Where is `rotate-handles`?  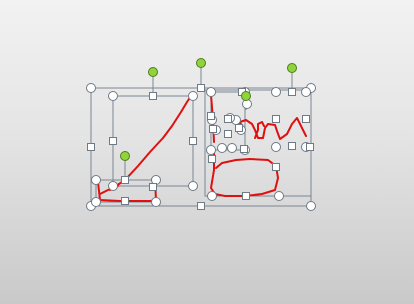
rotate-handles is located at coordinates (208, 109).